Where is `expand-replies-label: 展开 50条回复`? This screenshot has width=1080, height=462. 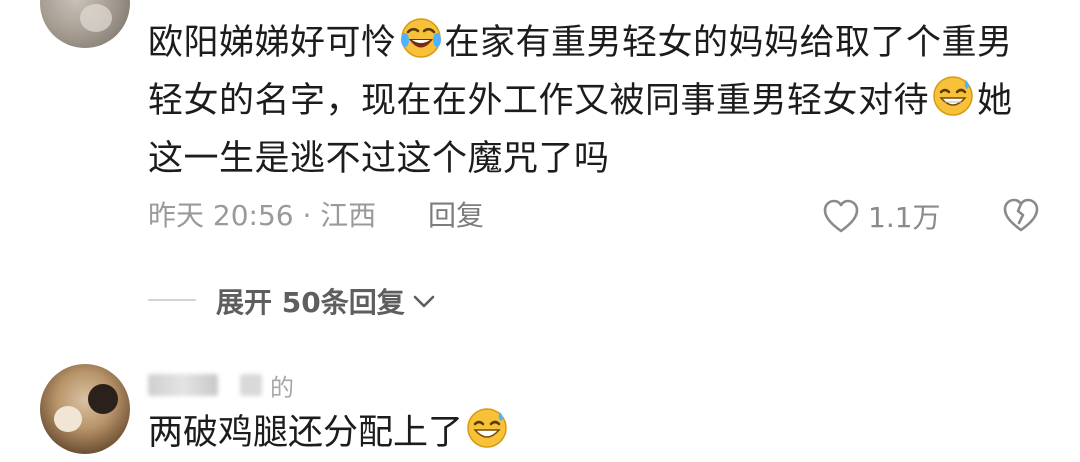
expand-replies-label: 展开 50条回复 is located at coordinates (310, 302).